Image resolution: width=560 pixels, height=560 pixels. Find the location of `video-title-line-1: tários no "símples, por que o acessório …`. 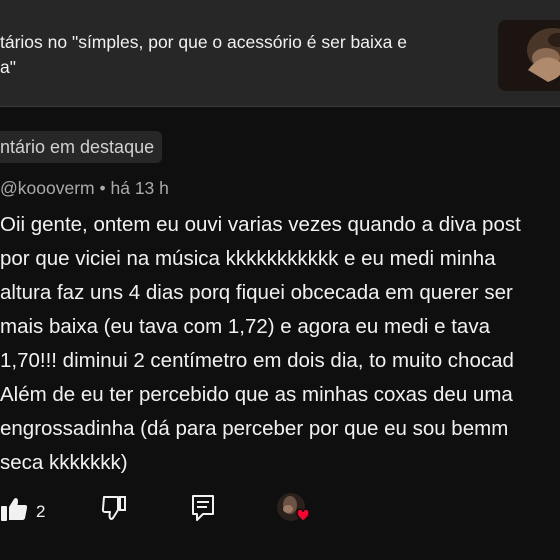

video-title-line-1: tários no "símples, por que o acessório … is located at coordinates (203, 42).